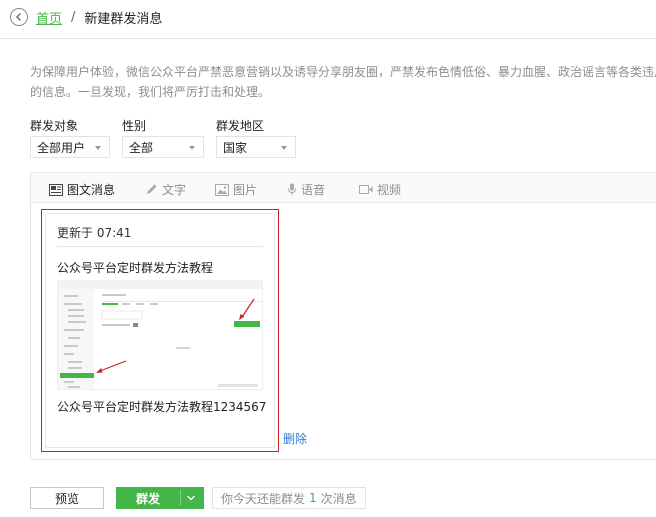 The height and width of the screenshot is (517, 656). Describe the element at coordinates (135, 268) in the screenshot. I see `article-title: 公众号平台定时群发方法教程` at that location.